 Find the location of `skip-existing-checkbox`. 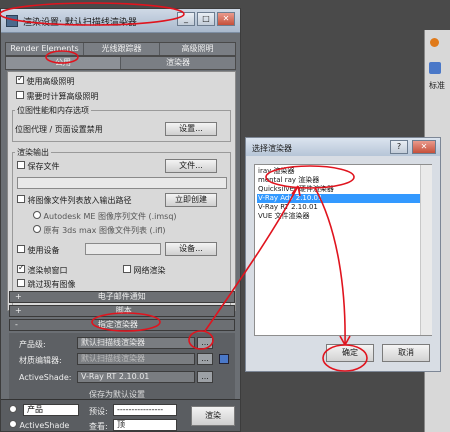

skip-existing-checkbox is located at coordinates (21, 283).